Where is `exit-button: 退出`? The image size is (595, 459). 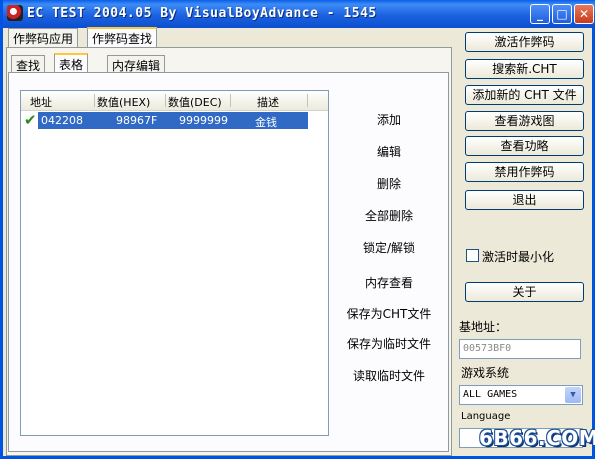
exit-button: 退出 is located at coordinates (524, 200).